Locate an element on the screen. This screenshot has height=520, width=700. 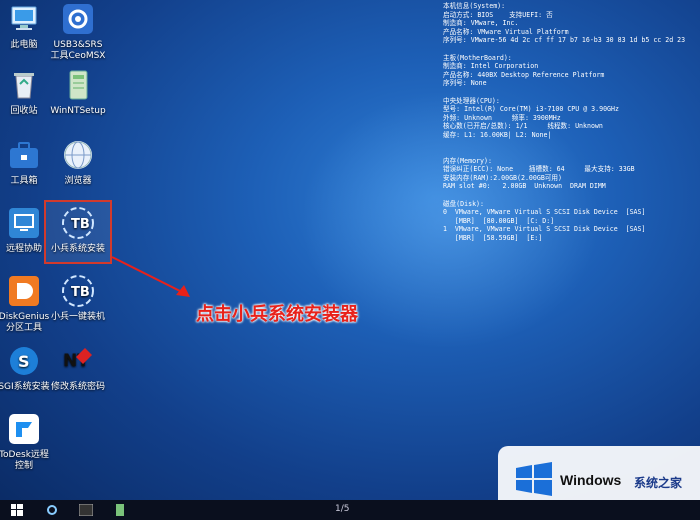
globe-icon is located at coordinates (78, 155).